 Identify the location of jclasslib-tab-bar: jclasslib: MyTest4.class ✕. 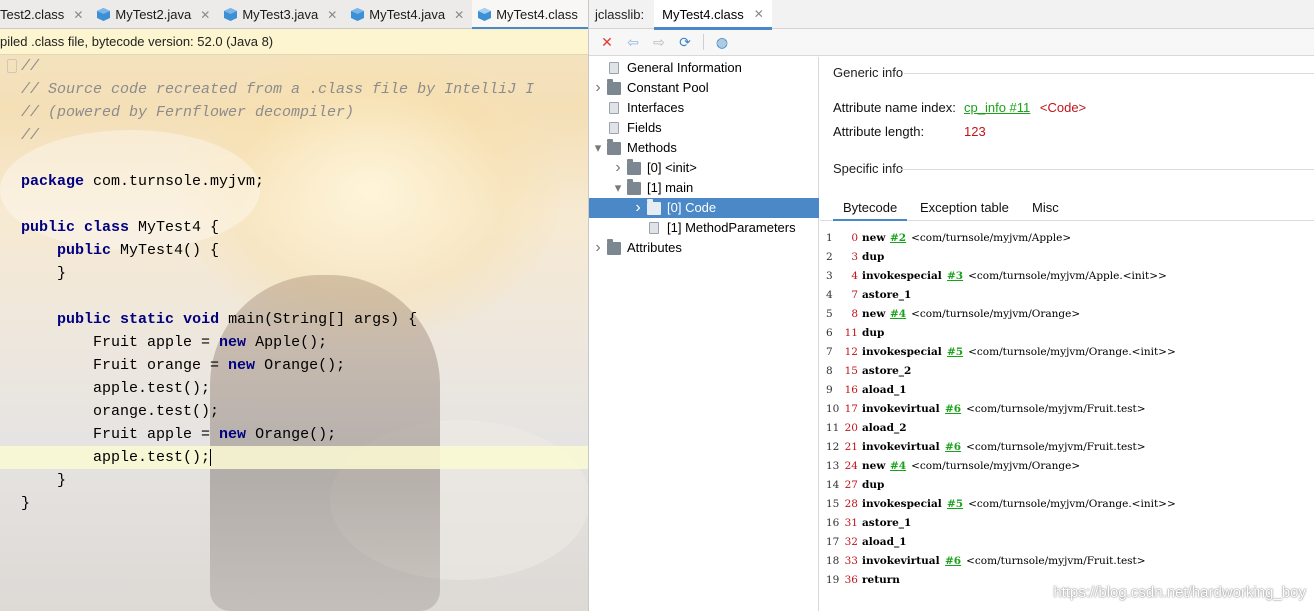
(951, 15).